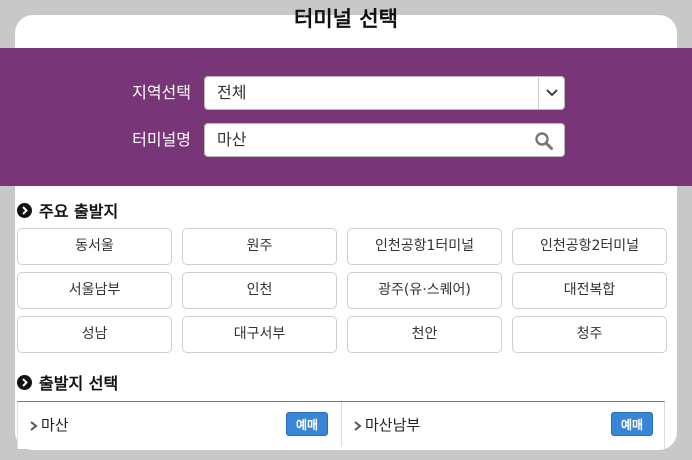 This screenshot has height=460, width=692. Describe the element at coordinates (424, 334) in the screenshot. I see `departure-chip: 천안` at that location.